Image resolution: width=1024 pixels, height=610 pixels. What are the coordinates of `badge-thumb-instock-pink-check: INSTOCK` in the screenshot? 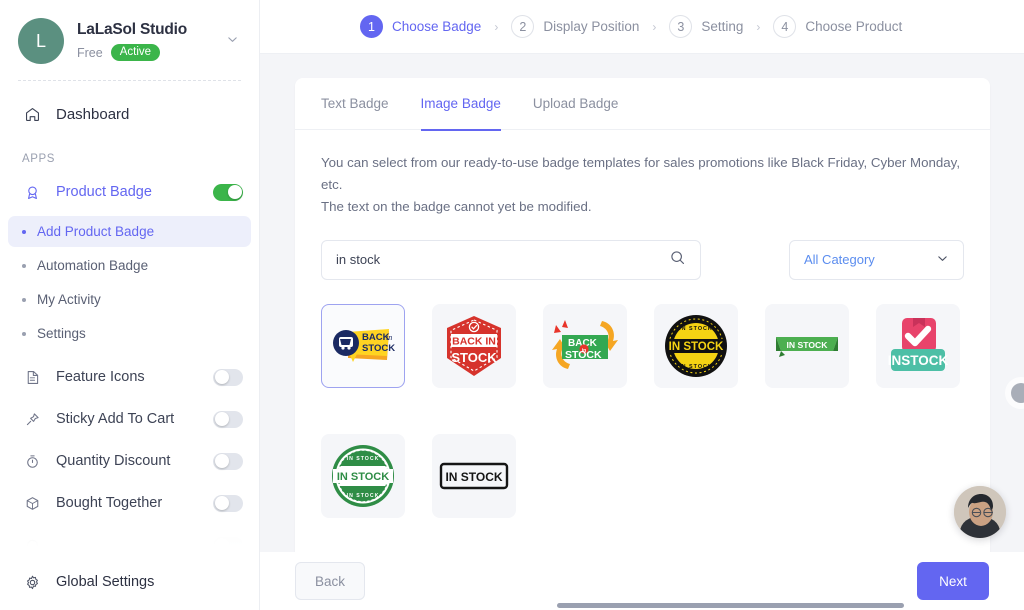 It's located at (918, 345).